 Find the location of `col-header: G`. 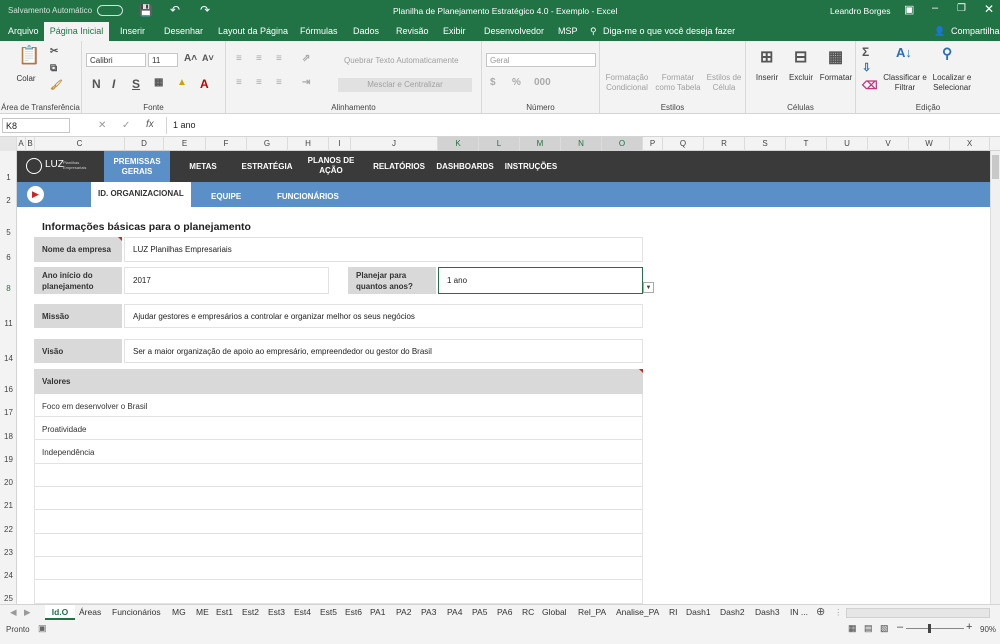

col-header: G is located at coordinates (267, 144).